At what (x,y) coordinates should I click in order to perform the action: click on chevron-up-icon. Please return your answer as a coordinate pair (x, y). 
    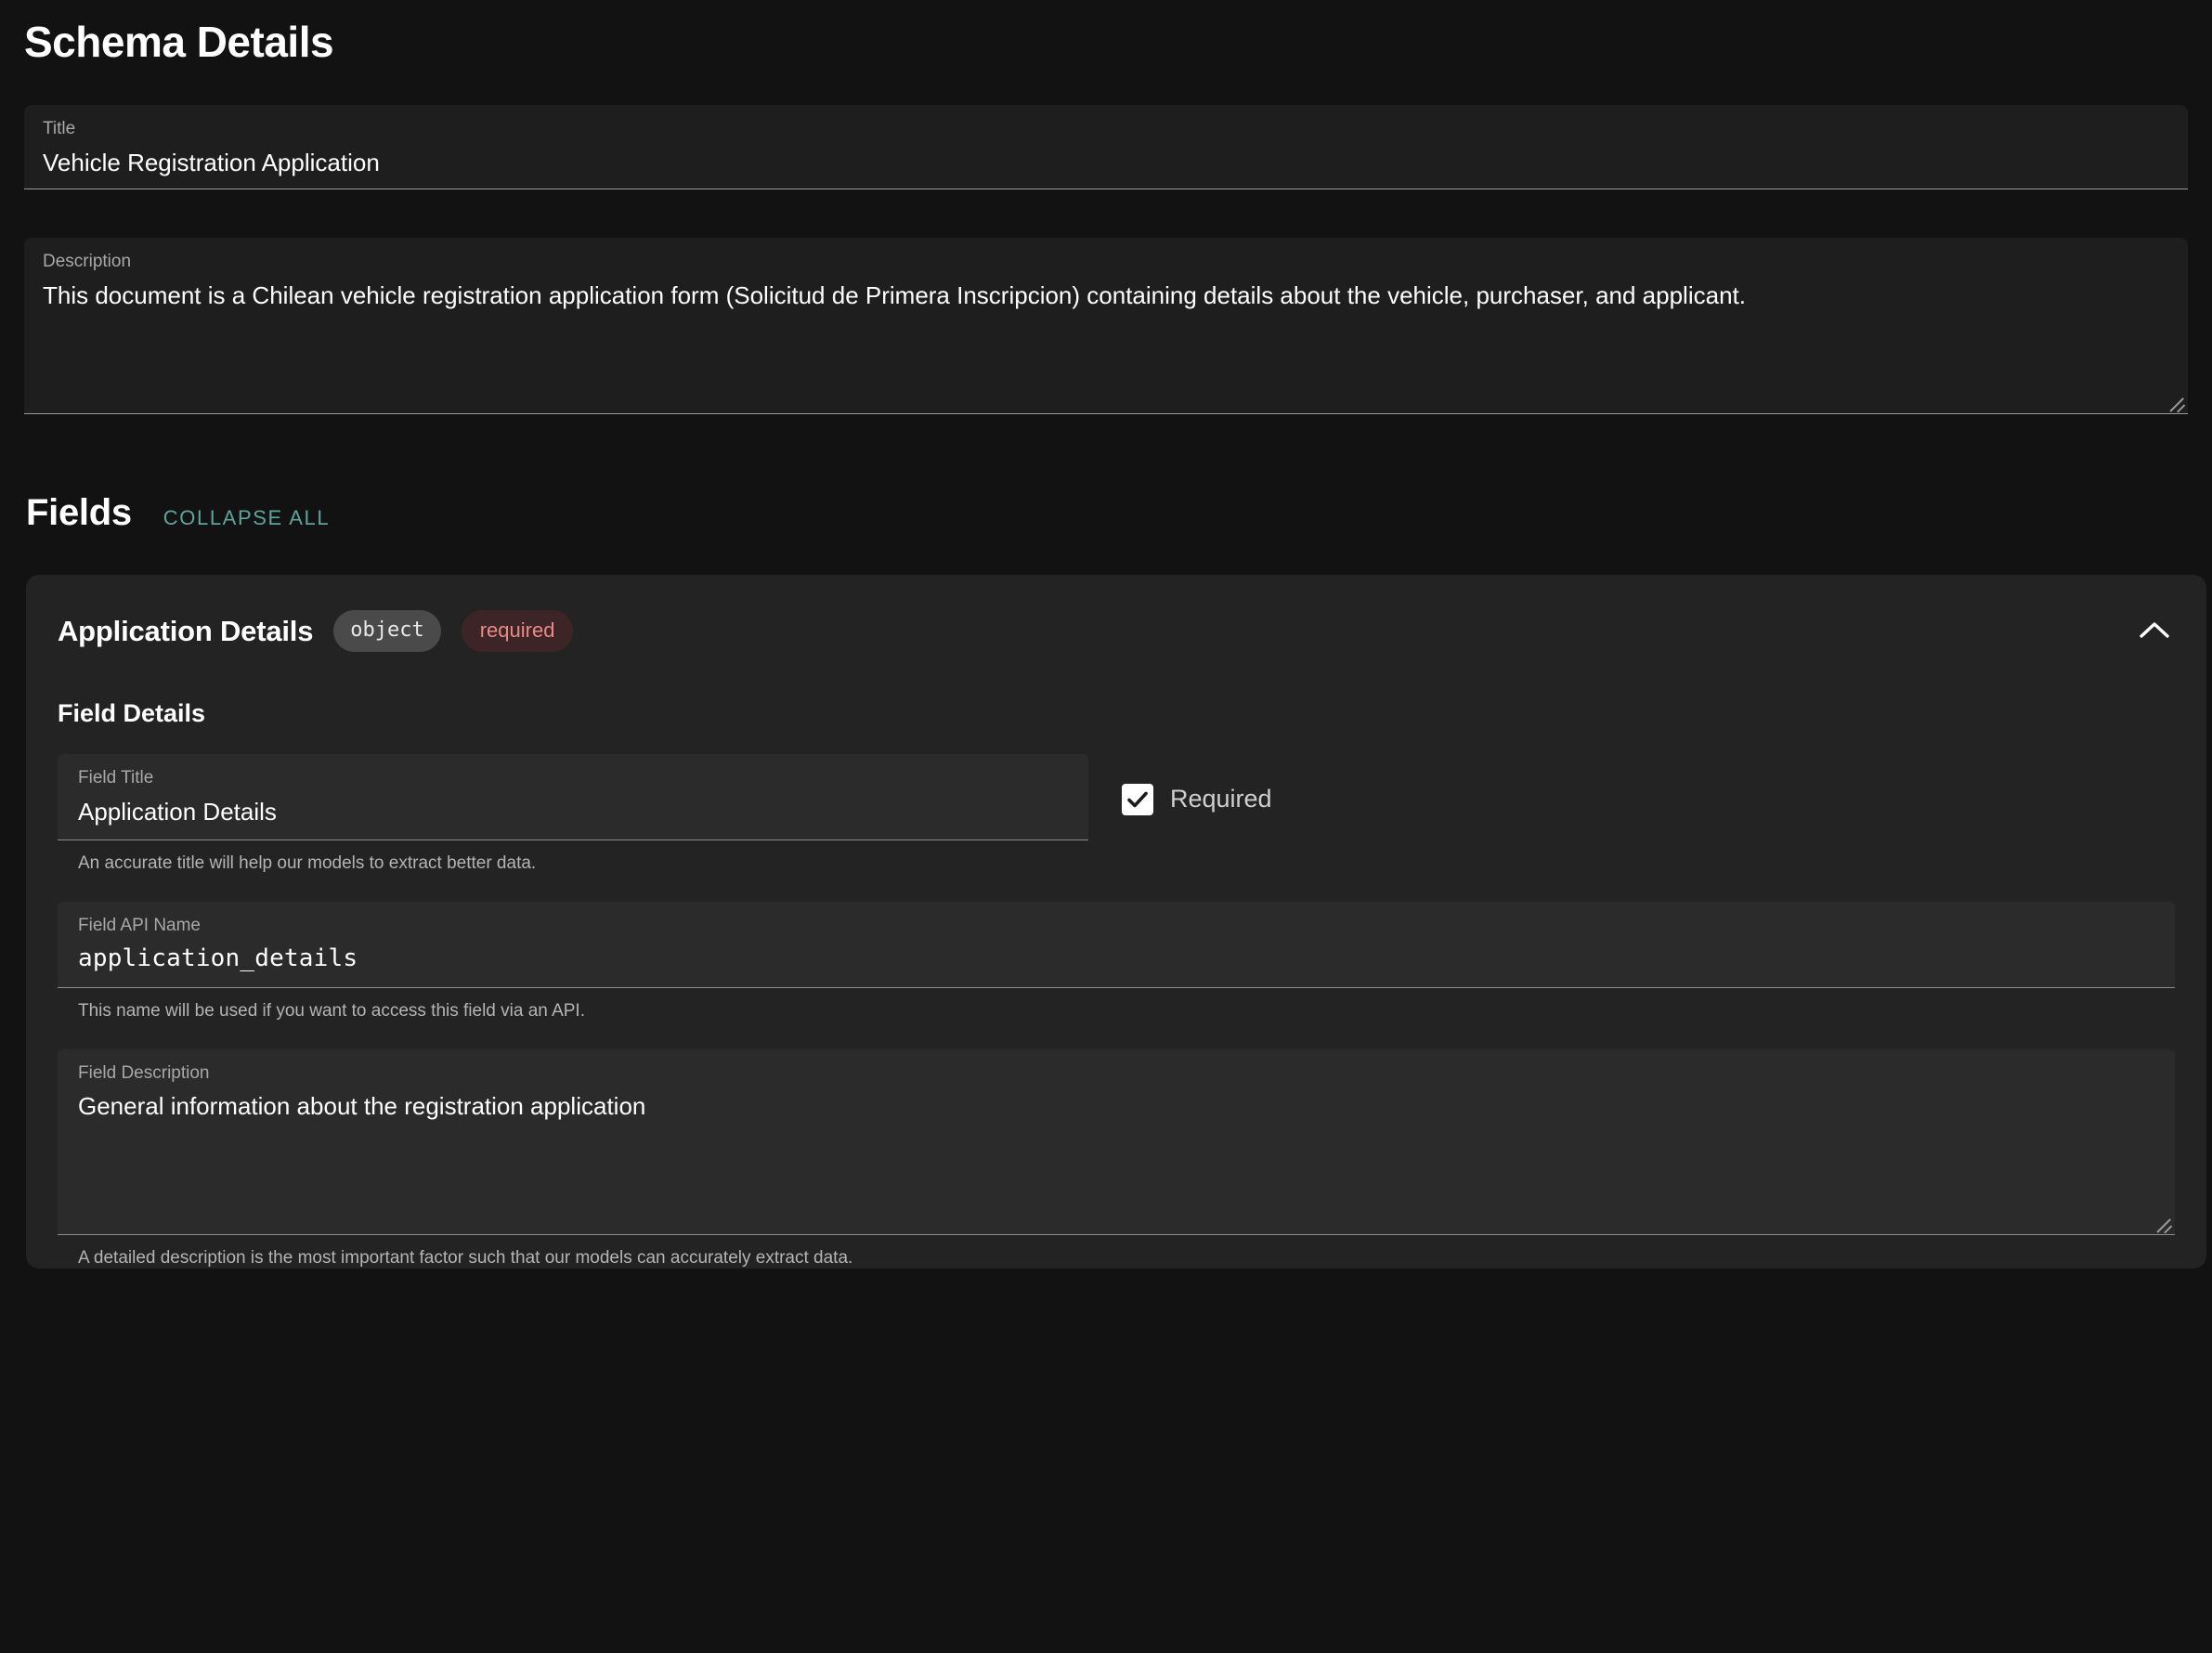
    Looking at the image, I should click on (2154, 631).